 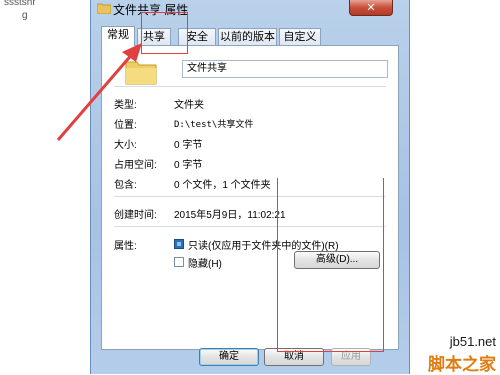 What do you see at coordinates (118, 36) in the screenshot?
I see `tab-general: 常规` at bounding box center [118, 36].